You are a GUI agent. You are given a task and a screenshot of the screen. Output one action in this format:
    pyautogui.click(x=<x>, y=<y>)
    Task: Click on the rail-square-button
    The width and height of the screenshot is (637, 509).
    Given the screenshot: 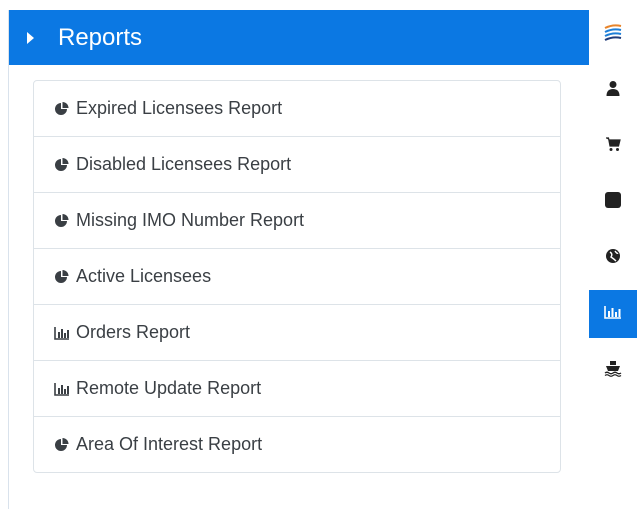 What is the action you would take?
    pyautogui.click(x=613, y=202)
    